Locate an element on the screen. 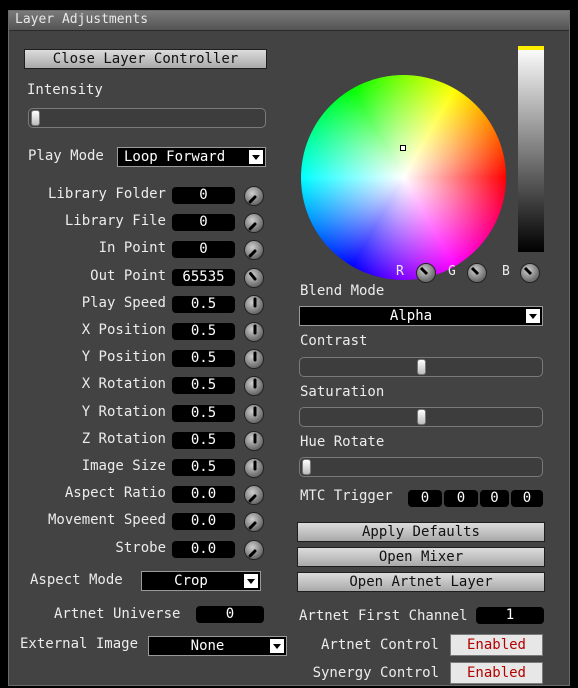 The height and width of the screenshot is (688, 578). play-speed-field: 0.5 is located at coordinates (203, 304).